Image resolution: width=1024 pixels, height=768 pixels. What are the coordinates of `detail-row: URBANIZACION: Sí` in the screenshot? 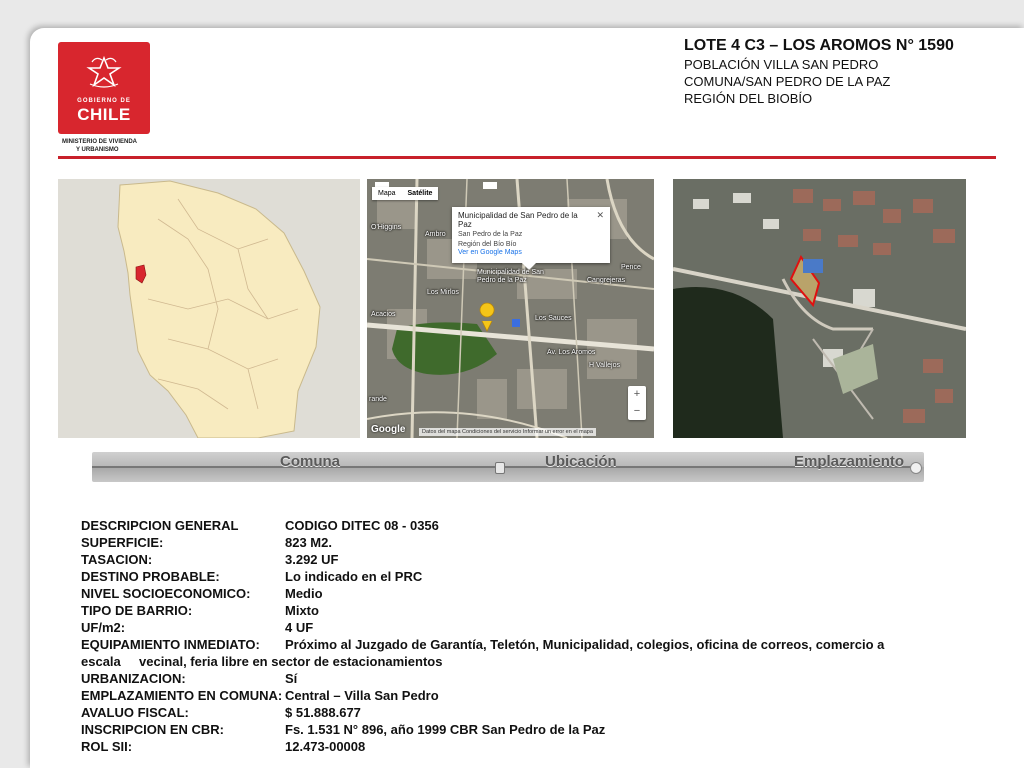 It's located at (521, 678).